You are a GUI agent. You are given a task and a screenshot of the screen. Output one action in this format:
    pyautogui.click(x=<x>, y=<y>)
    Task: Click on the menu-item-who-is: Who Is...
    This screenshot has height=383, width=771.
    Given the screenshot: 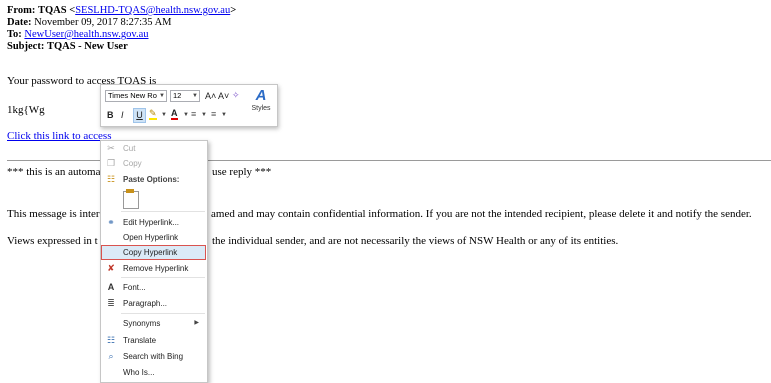 What is the action you would take?
    pyautogui.click(x=153, y=372)
    